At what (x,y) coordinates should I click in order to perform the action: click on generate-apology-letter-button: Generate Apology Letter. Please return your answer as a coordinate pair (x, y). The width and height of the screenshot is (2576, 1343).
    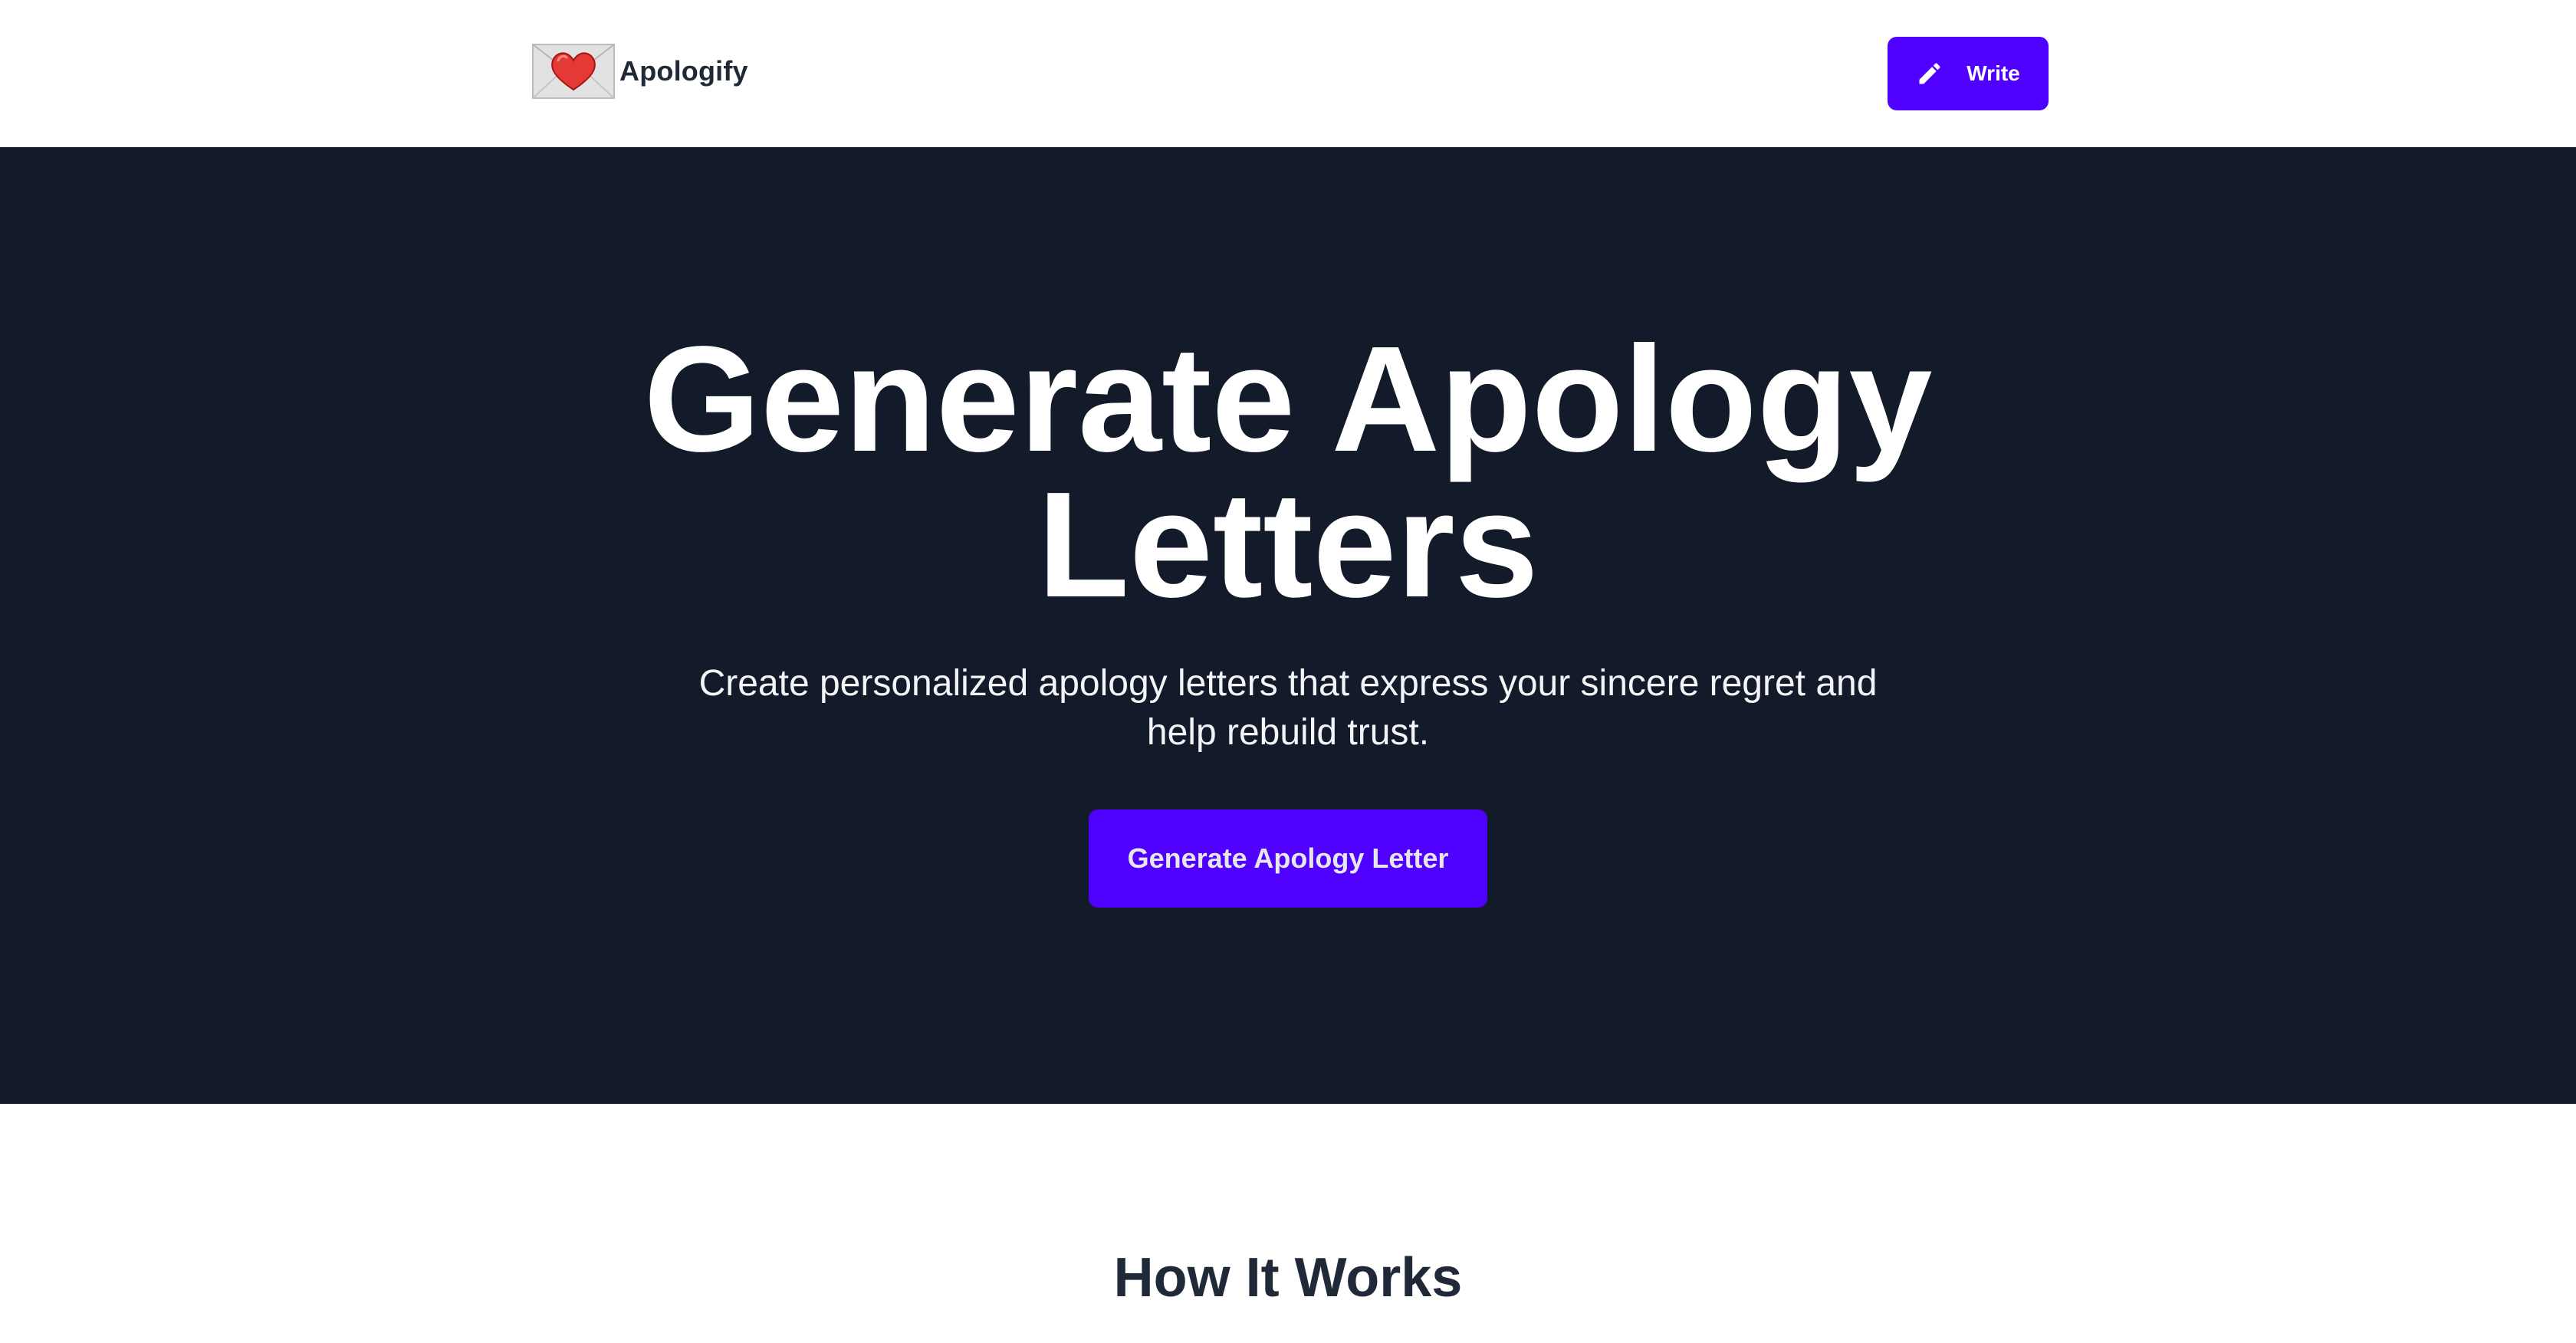
    Looking at the image, I should click on (1288, 859).